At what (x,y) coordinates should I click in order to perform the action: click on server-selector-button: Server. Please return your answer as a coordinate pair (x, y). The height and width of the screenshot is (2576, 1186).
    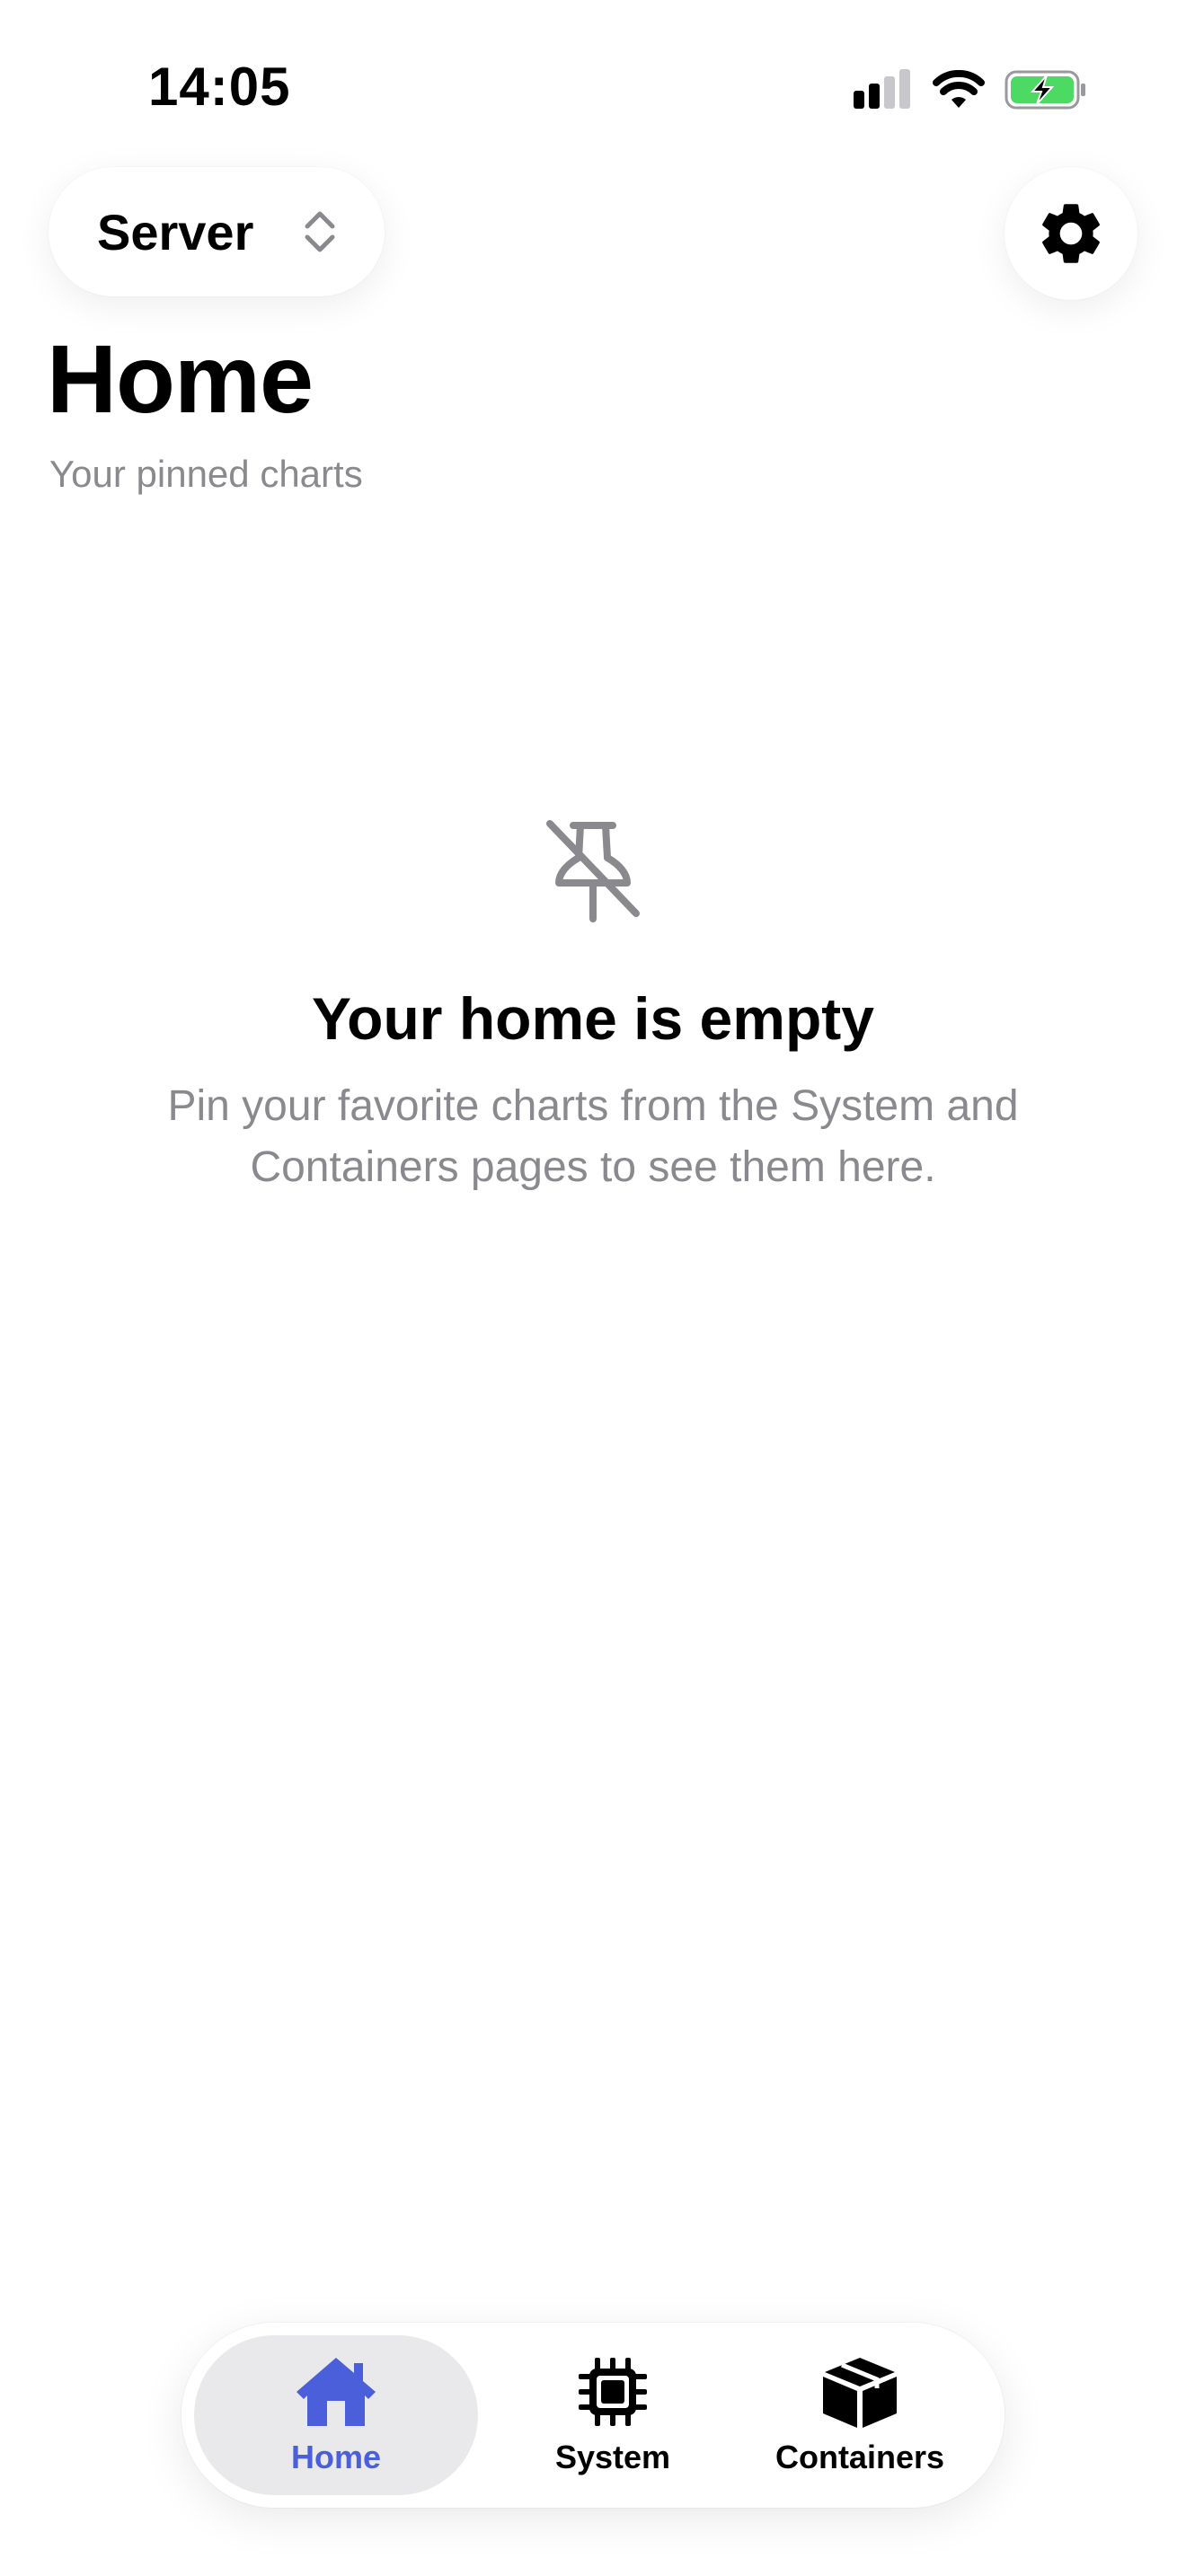
    Looking at the image, I should click on (217, 231).